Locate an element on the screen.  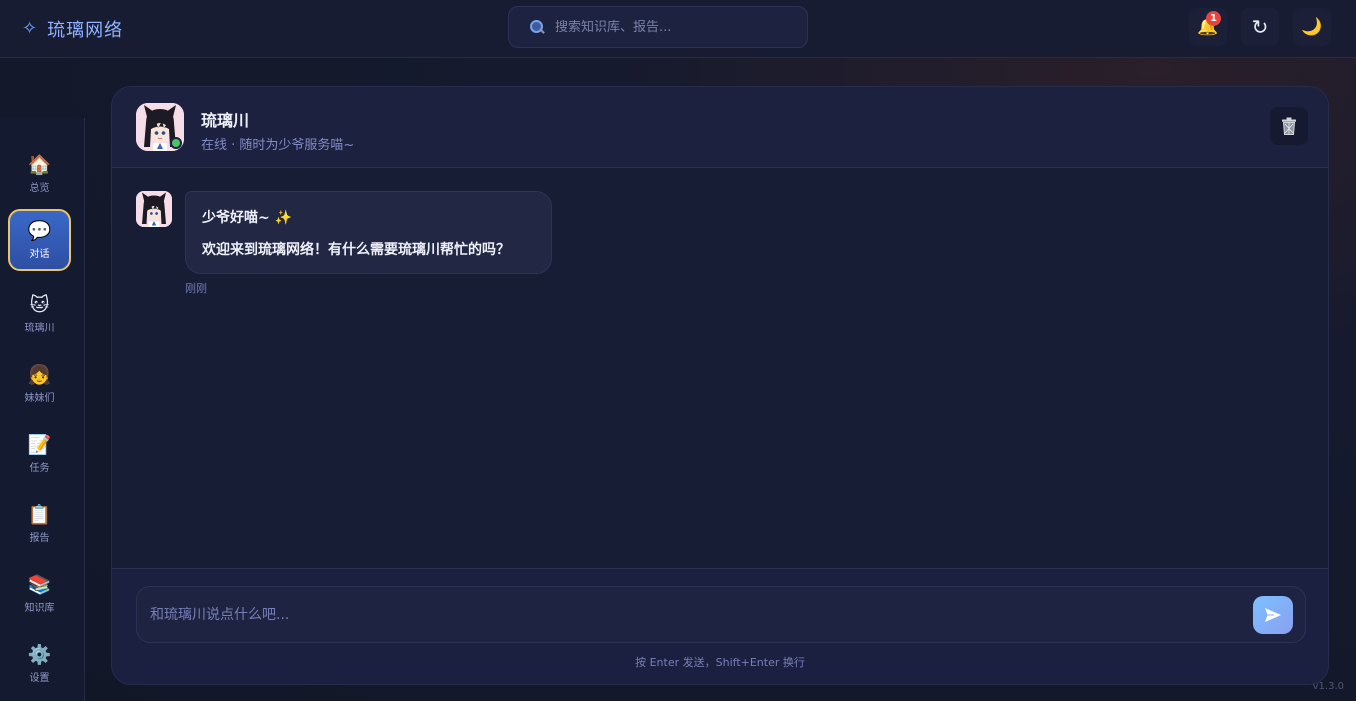
search-input is located at coordinates (675, 27).